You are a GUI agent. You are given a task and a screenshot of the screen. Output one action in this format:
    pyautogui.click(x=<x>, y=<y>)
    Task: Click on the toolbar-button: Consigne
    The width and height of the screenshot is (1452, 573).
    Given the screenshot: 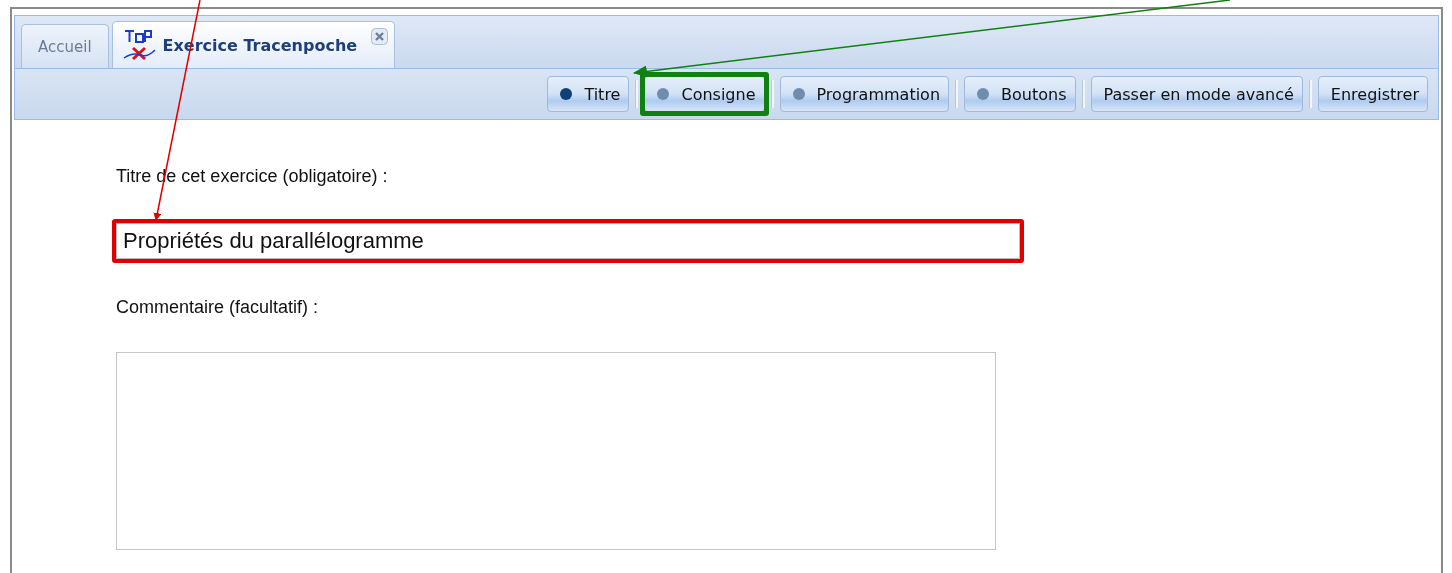 What is the action you would take?
    pyautogui.click(x=704, y=94)
    